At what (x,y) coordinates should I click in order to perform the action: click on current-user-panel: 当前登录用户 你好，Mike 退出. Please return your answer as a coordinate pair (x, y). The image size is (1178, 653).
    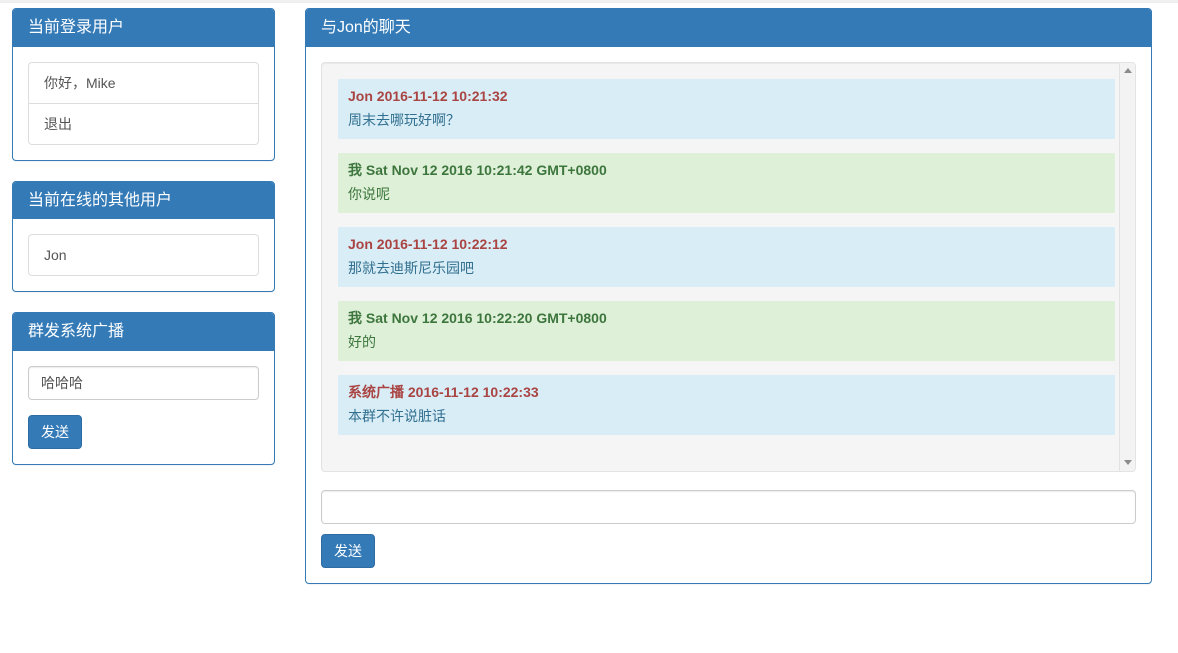
    Looking at the image, I should click on (143, 84).